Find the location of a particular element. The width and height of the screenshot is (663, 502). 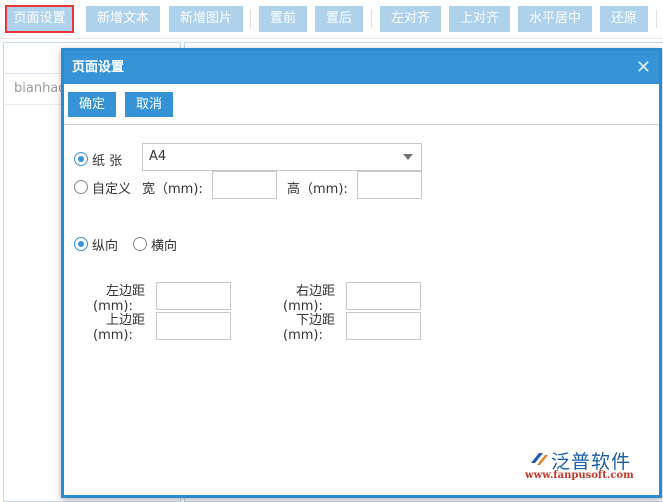

paper-size-value: A4 is located at coordinates (158, 156).